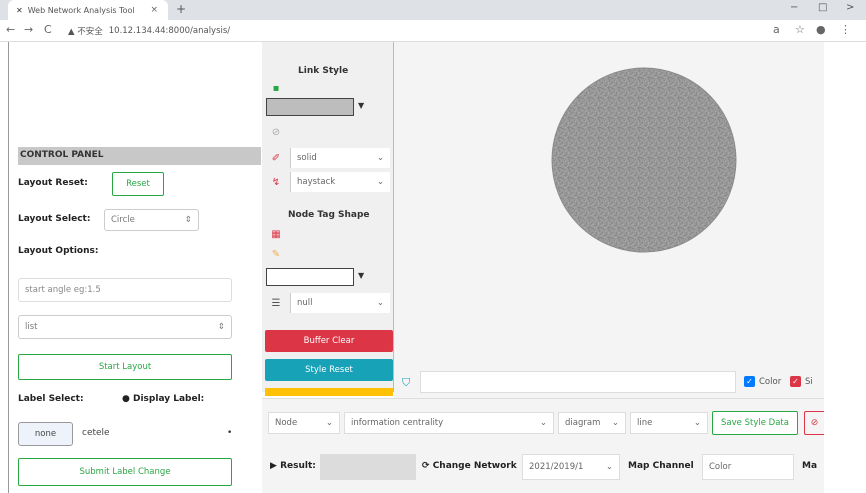 The width and height of the screenshot is (866, 493). Describe the element at coordinates (31, 327) in the screenshot. I see `option-select-value: list` at that location.